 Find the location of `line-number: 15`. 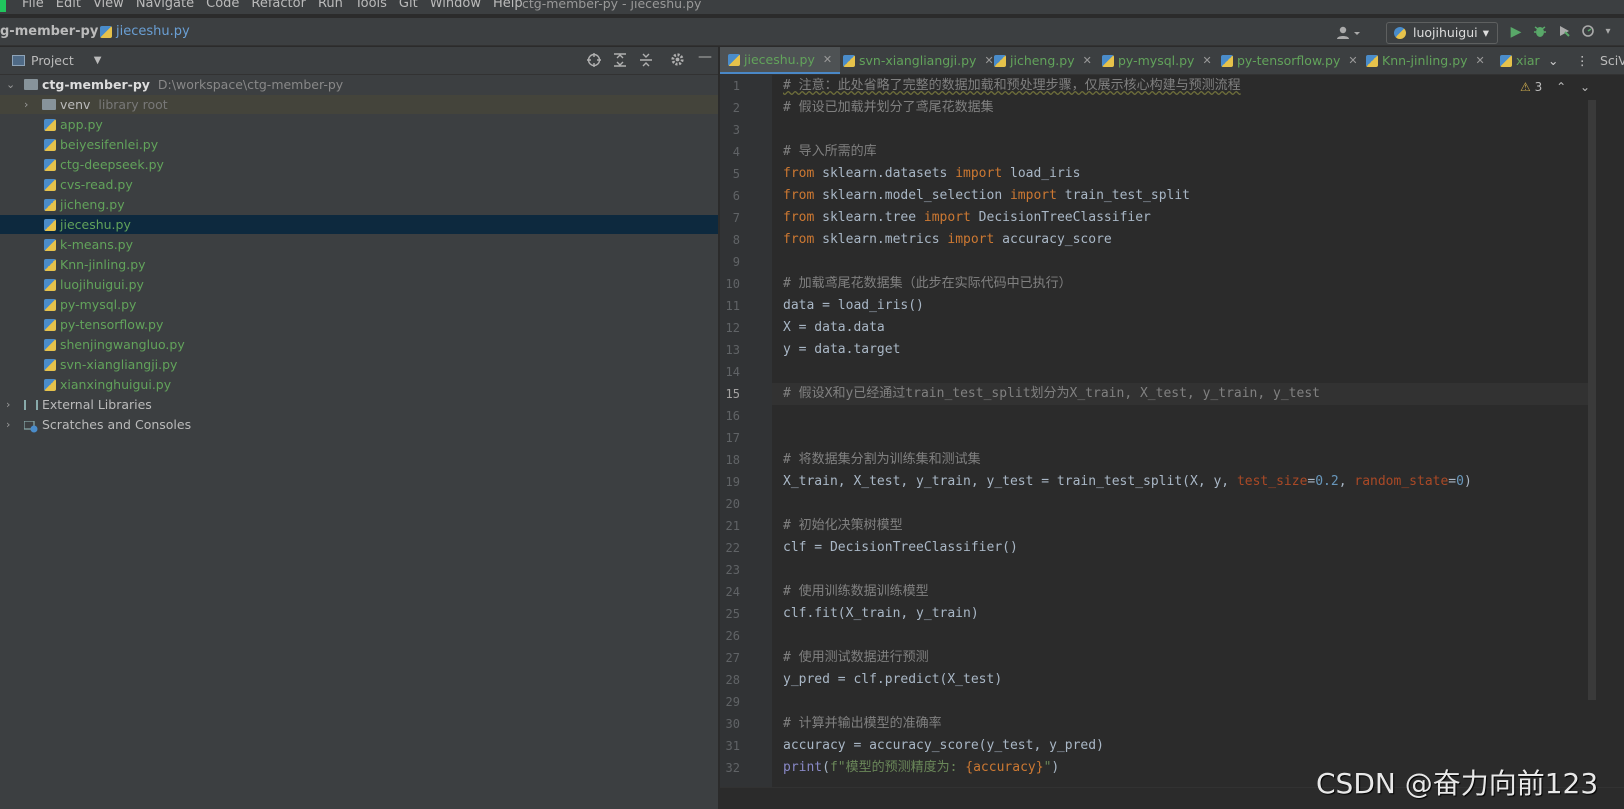

line-number: 15 is located at coordinates (732, 394).